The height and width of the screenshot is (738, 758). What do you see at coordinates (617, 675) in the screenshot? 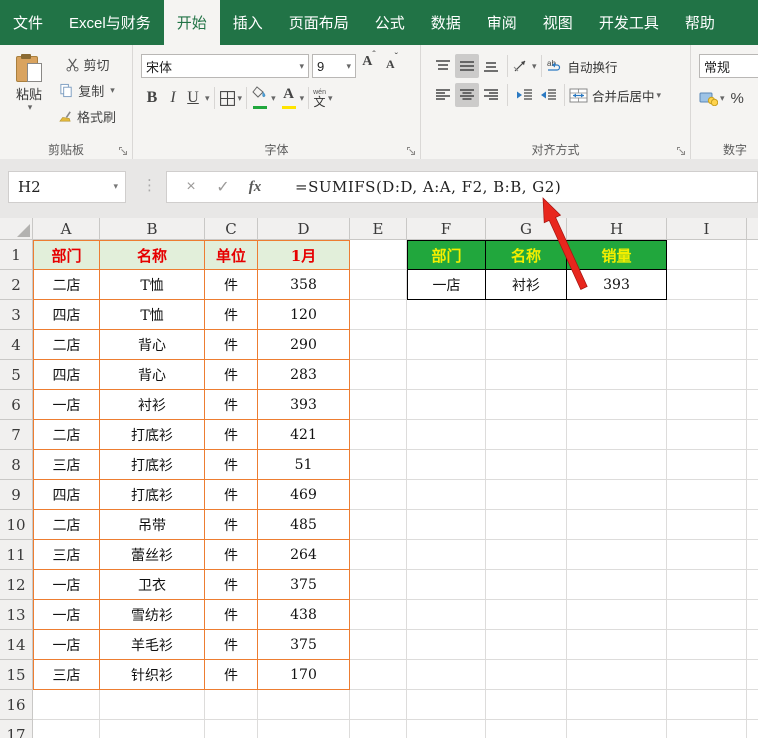
I see `cell-H15` at bounding box center [617, 675].